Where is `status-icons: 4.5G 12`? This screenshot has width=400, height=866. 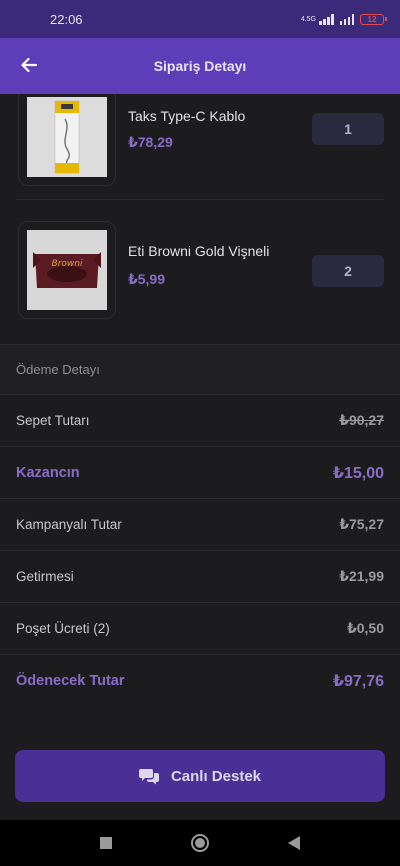 status-icons: 4.5G 12 is located at coordinates (343, 19).